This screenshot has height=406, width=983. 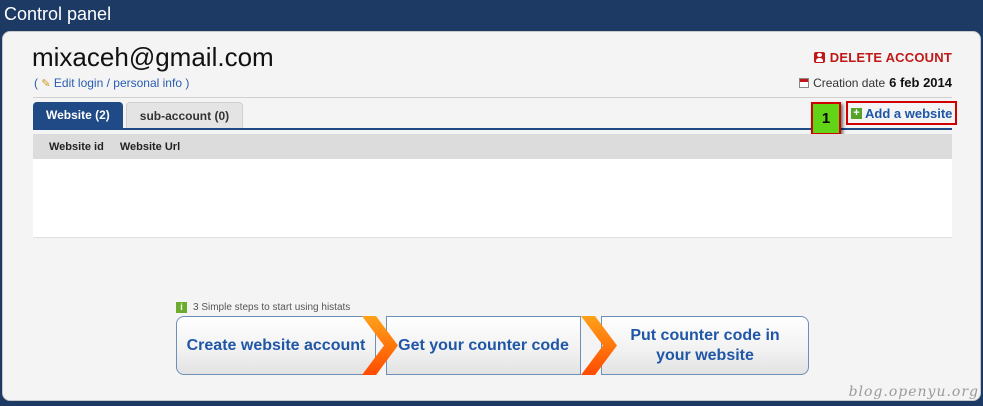 I want to click on user-delete-icon, so click(x=819, y=57).